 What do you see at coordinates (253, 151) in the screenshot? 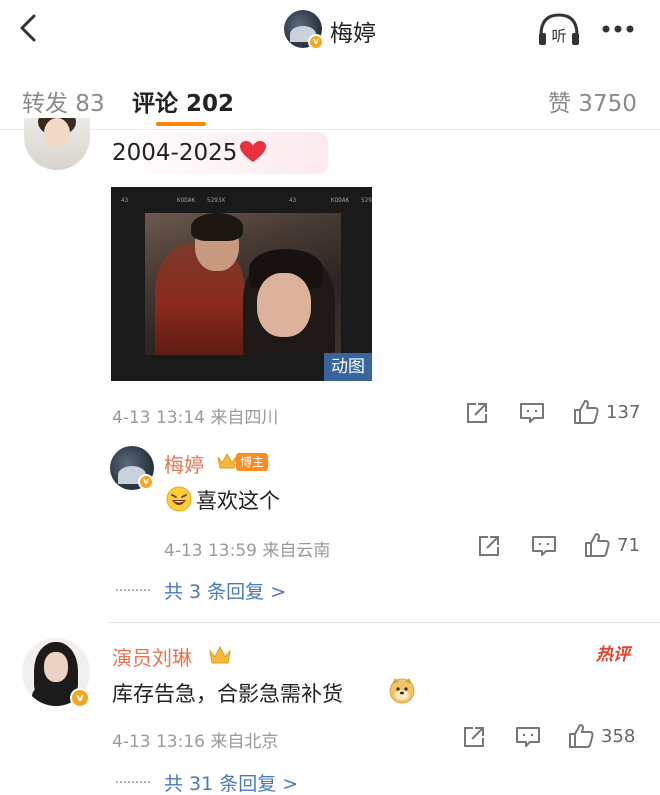
I see `heart-emoji-icon` at bounding box center [253, 151].